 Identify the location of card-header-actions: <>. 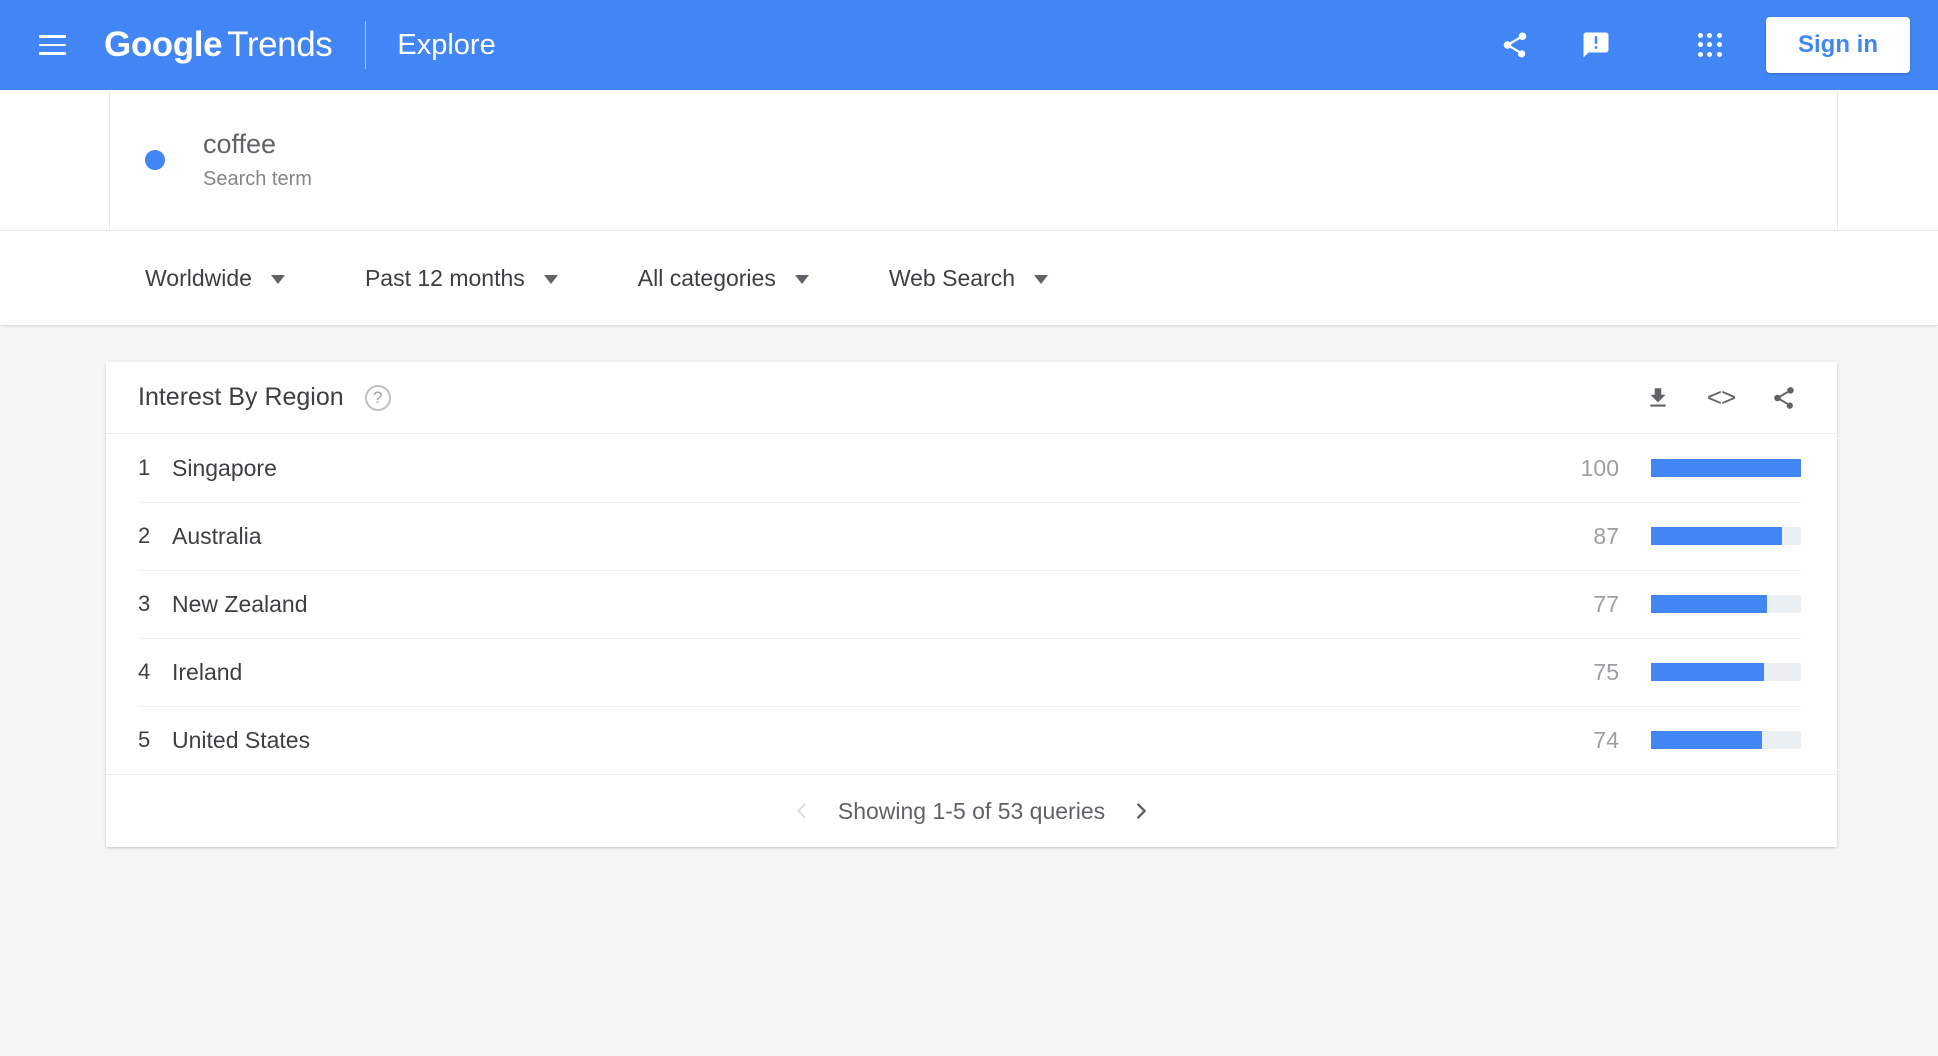
(1721, 398).